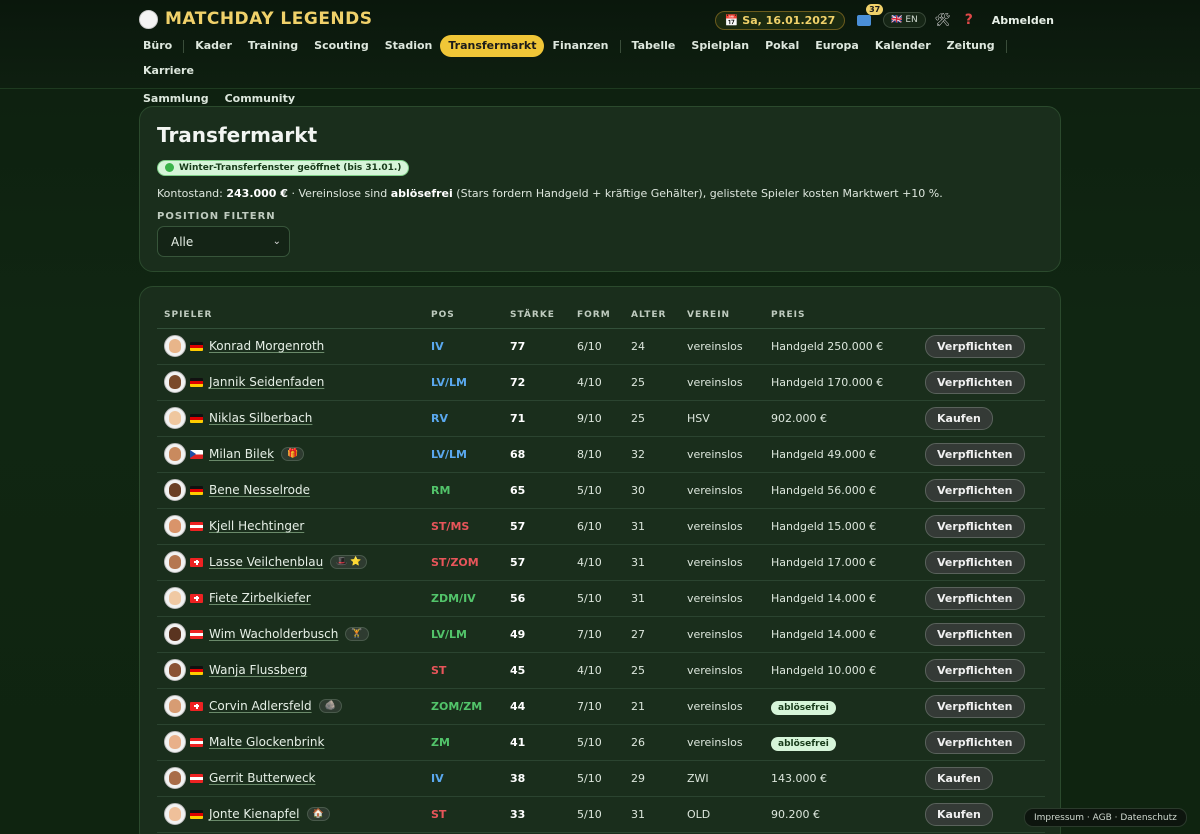 This screenshot has height=834, width=1200. What do you see at coordinates (453, 598) in the screenshot?
I see `position-value: ZDM/IV` at bounding box center [453, 598].